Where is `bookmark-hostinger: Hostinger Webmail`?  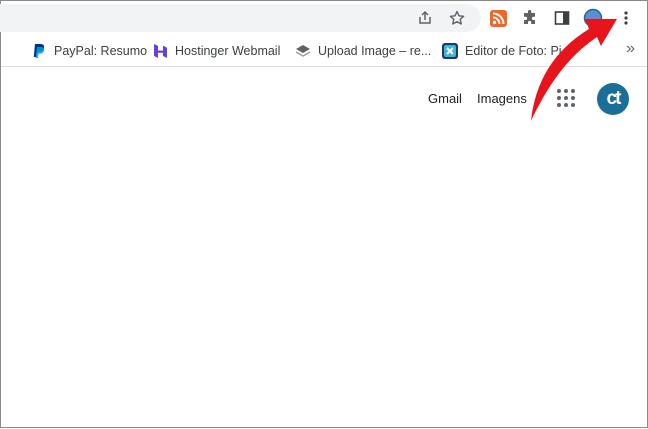
bookmark-hostinger: Hostinger Webmail is located at coordinates (216, 51).